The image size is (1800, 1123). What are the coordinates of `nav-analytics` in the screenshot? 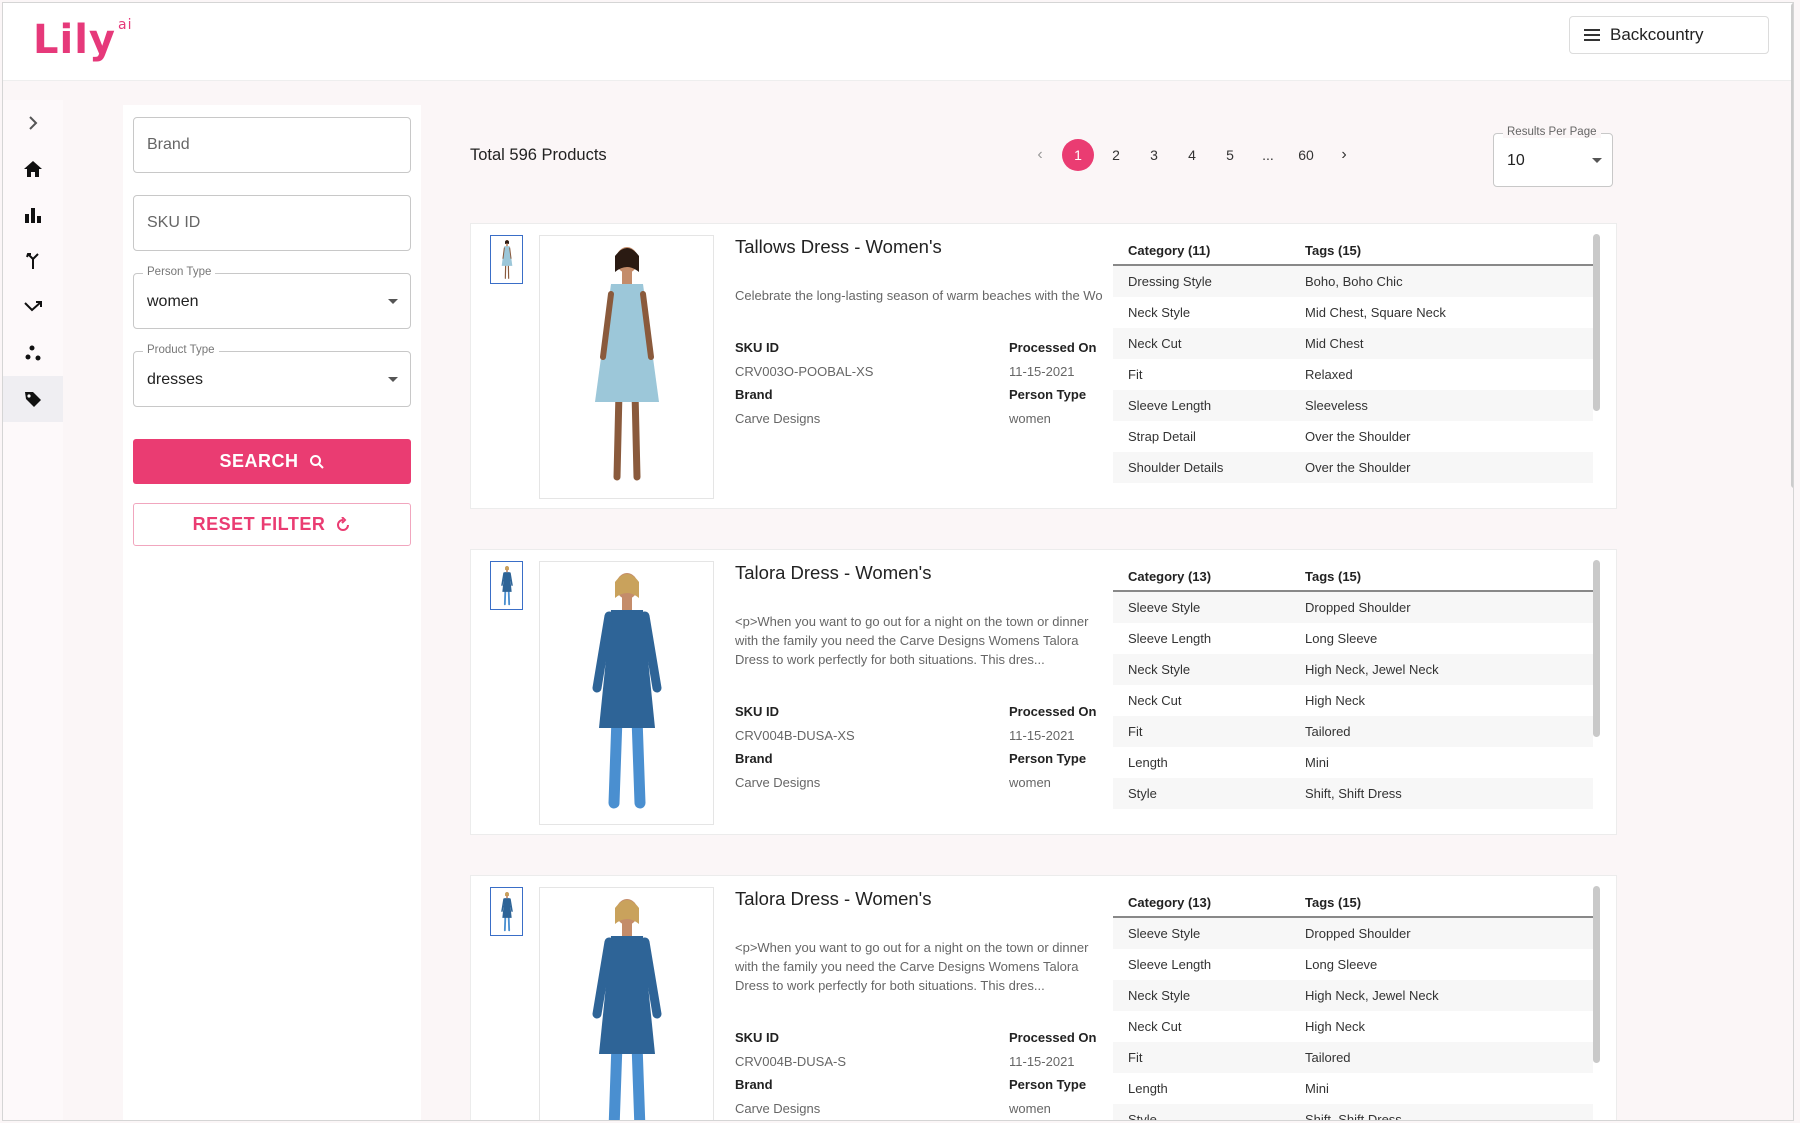 It's located at (33, 215).